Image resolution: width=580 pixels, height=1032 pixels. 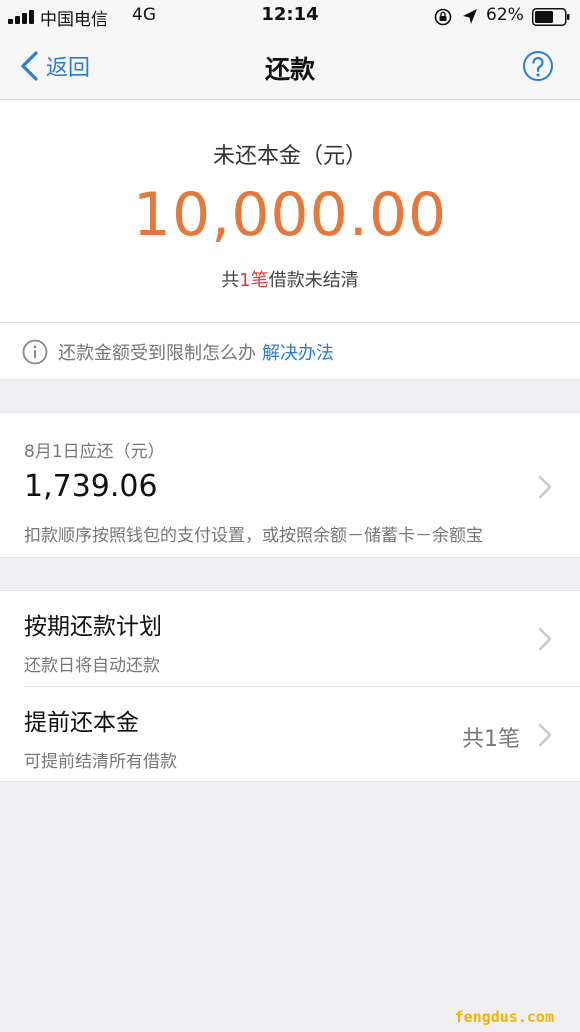 What do you see at coordinates (290, 735) in the screenshot?
I see `list-item-early-repayment: 提前还本金 可提前结清所有借款 共1笔` at bounding box center [290, 735].